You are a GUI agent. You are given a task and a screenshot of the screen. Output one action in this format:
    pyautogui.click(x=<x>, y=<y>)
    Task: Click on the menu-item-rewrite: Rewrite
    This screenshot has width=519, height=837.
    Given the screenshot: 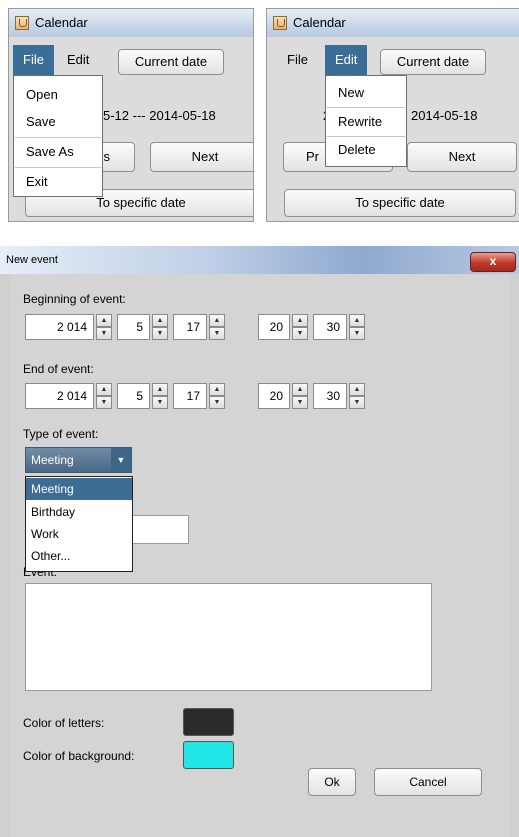 What is the action you would take?
    pyautogui.click(x=366, y=122)
    